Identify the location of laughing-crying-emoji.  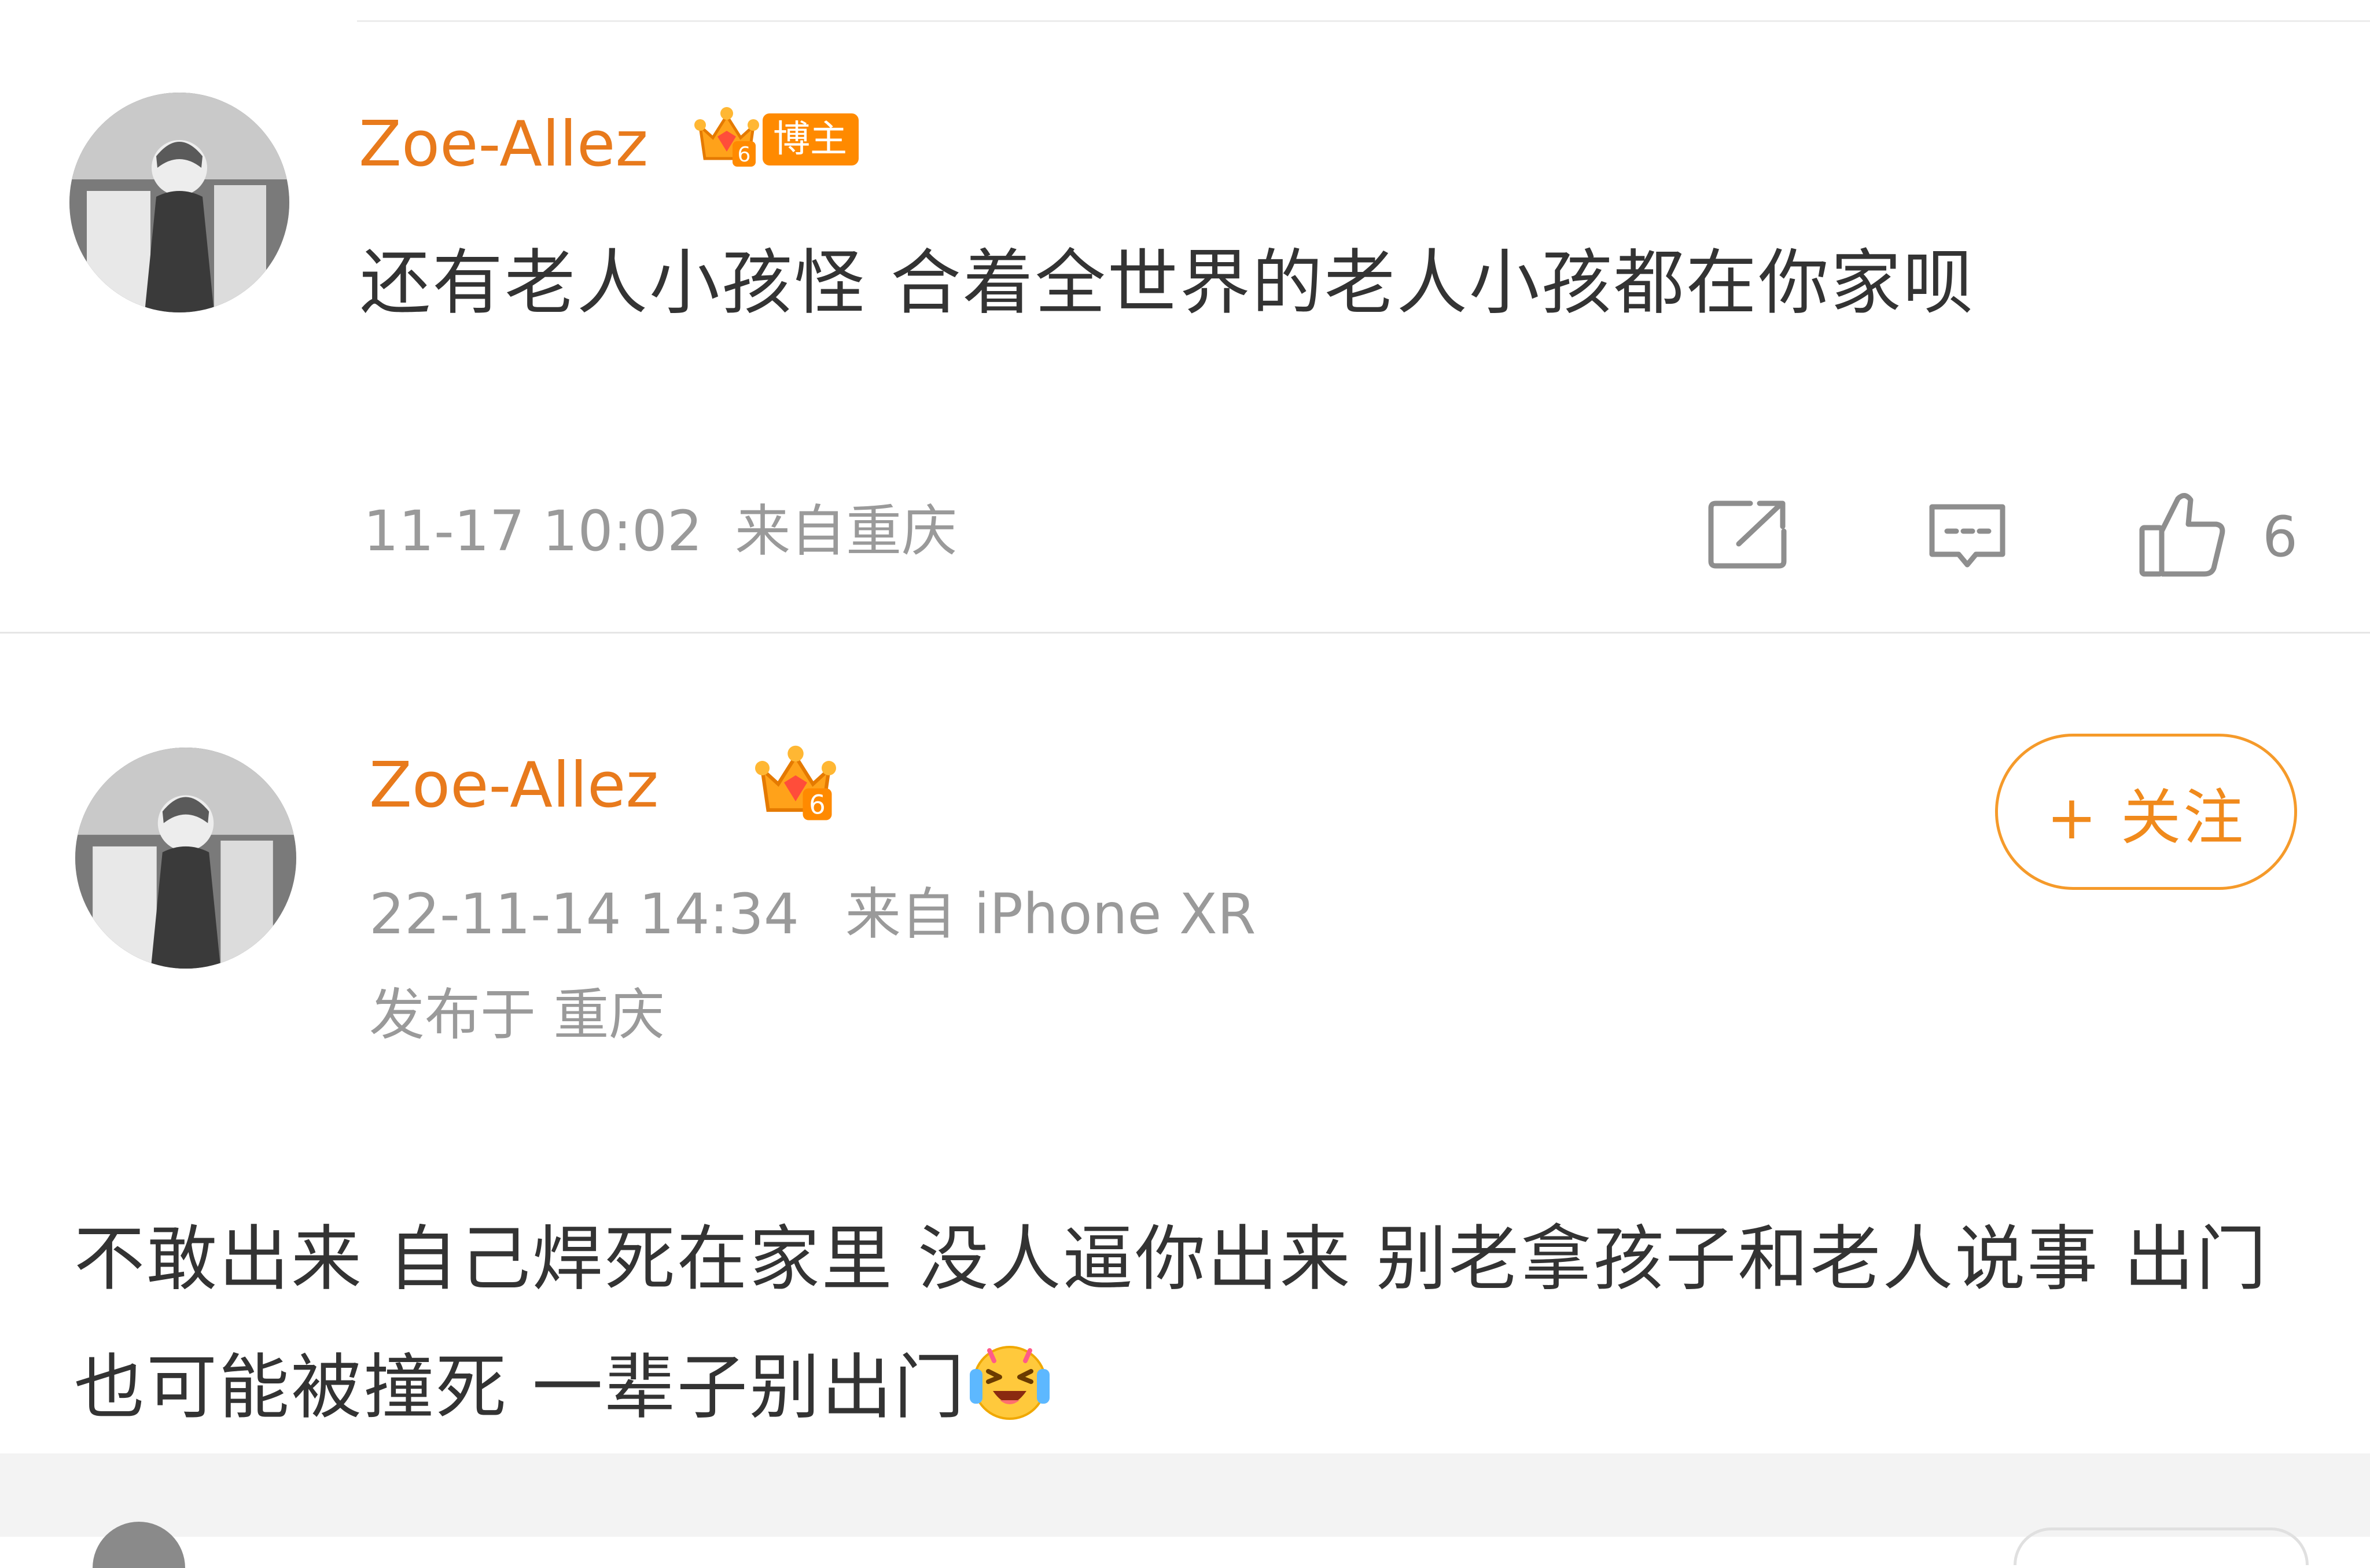
(1009, 1380).